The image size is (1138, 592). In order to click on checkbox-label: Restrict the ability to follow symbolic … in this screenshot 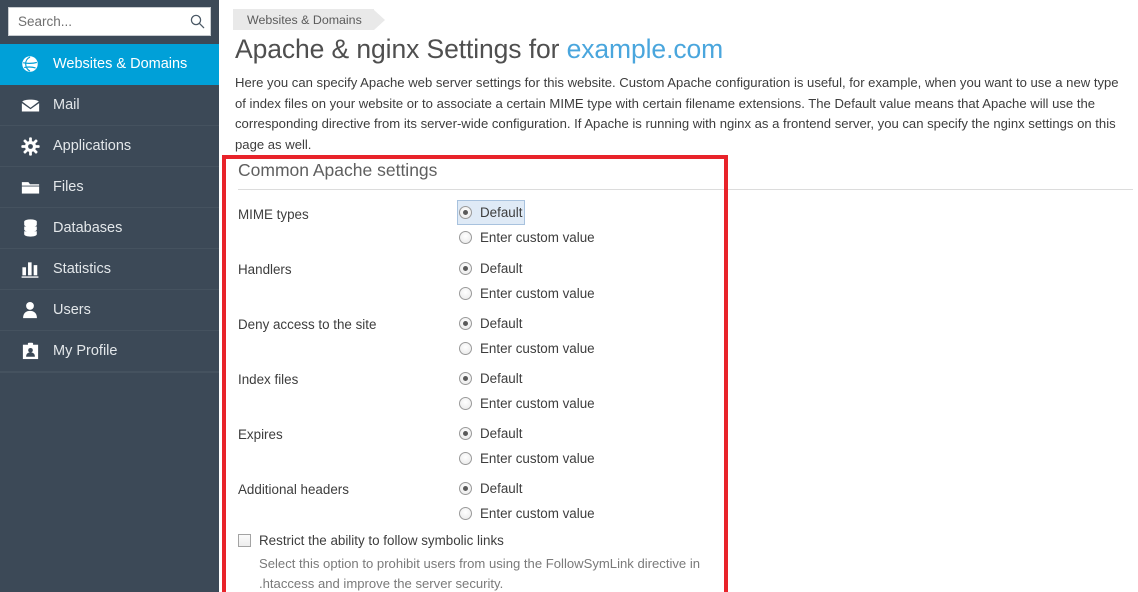, I will do `click(381, 540)`.